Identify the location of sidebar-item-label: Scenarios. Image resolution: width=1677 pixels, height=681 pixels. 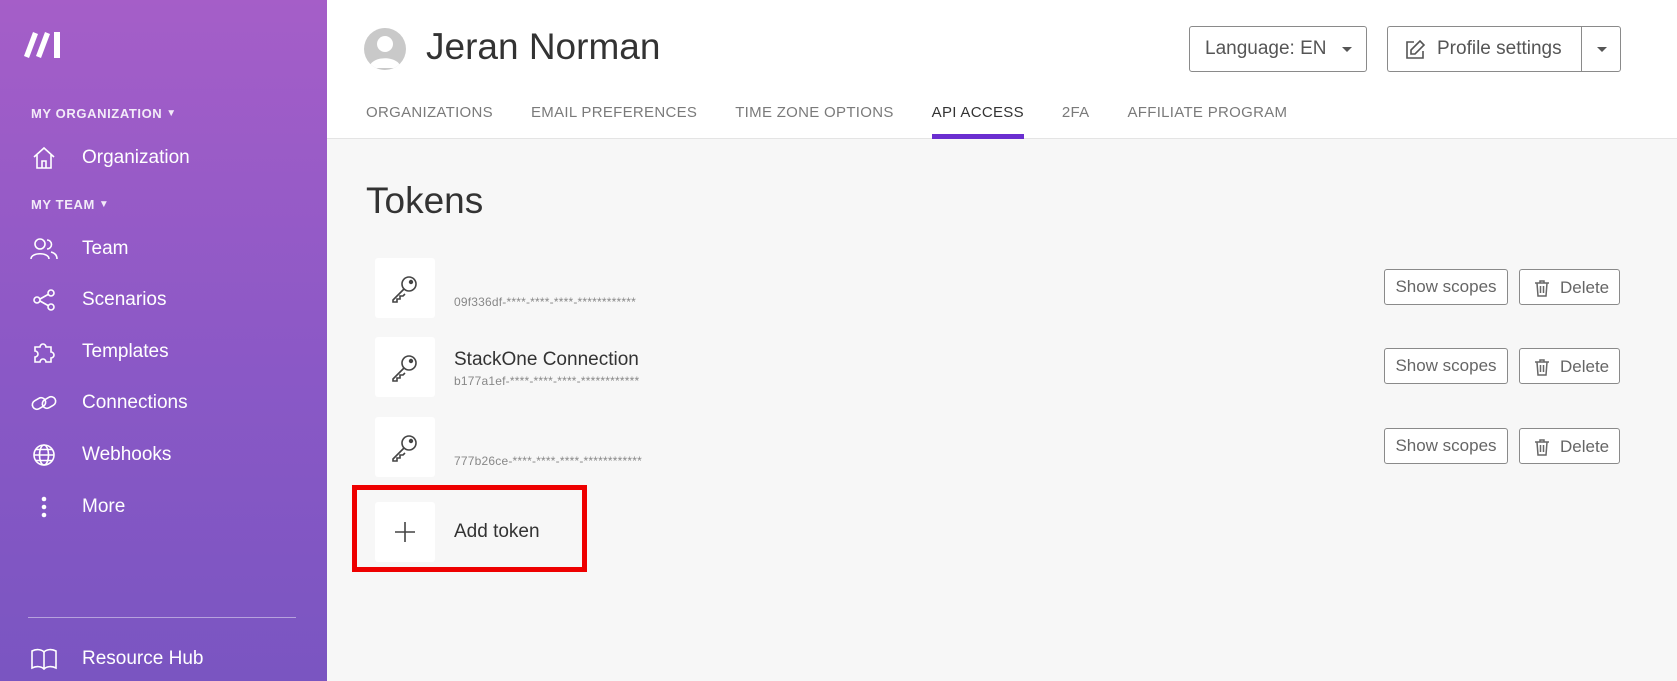
(124, 299).